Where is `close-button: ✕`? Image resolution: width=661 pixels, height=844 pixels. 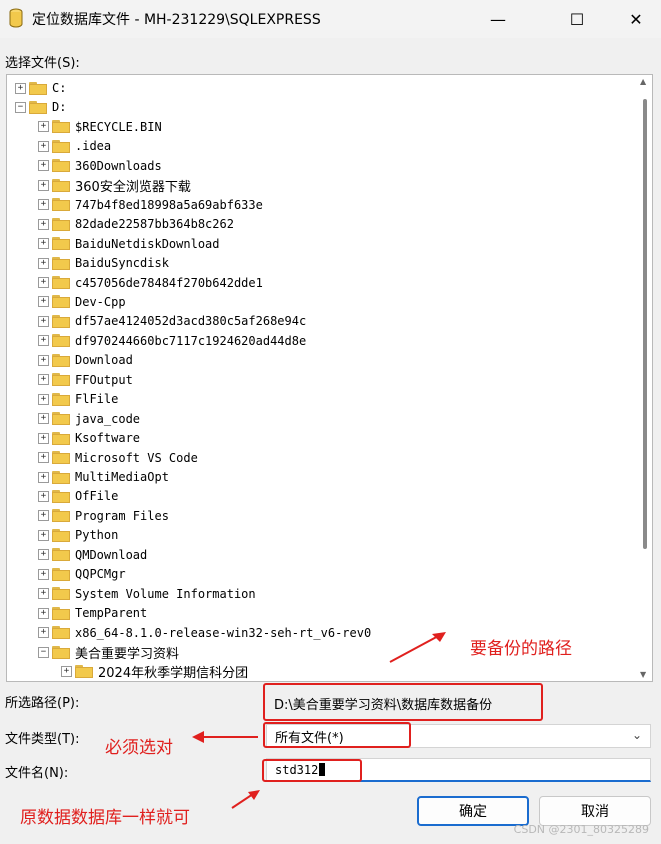
close-button: ✕ is located at coordinates (636, 19).